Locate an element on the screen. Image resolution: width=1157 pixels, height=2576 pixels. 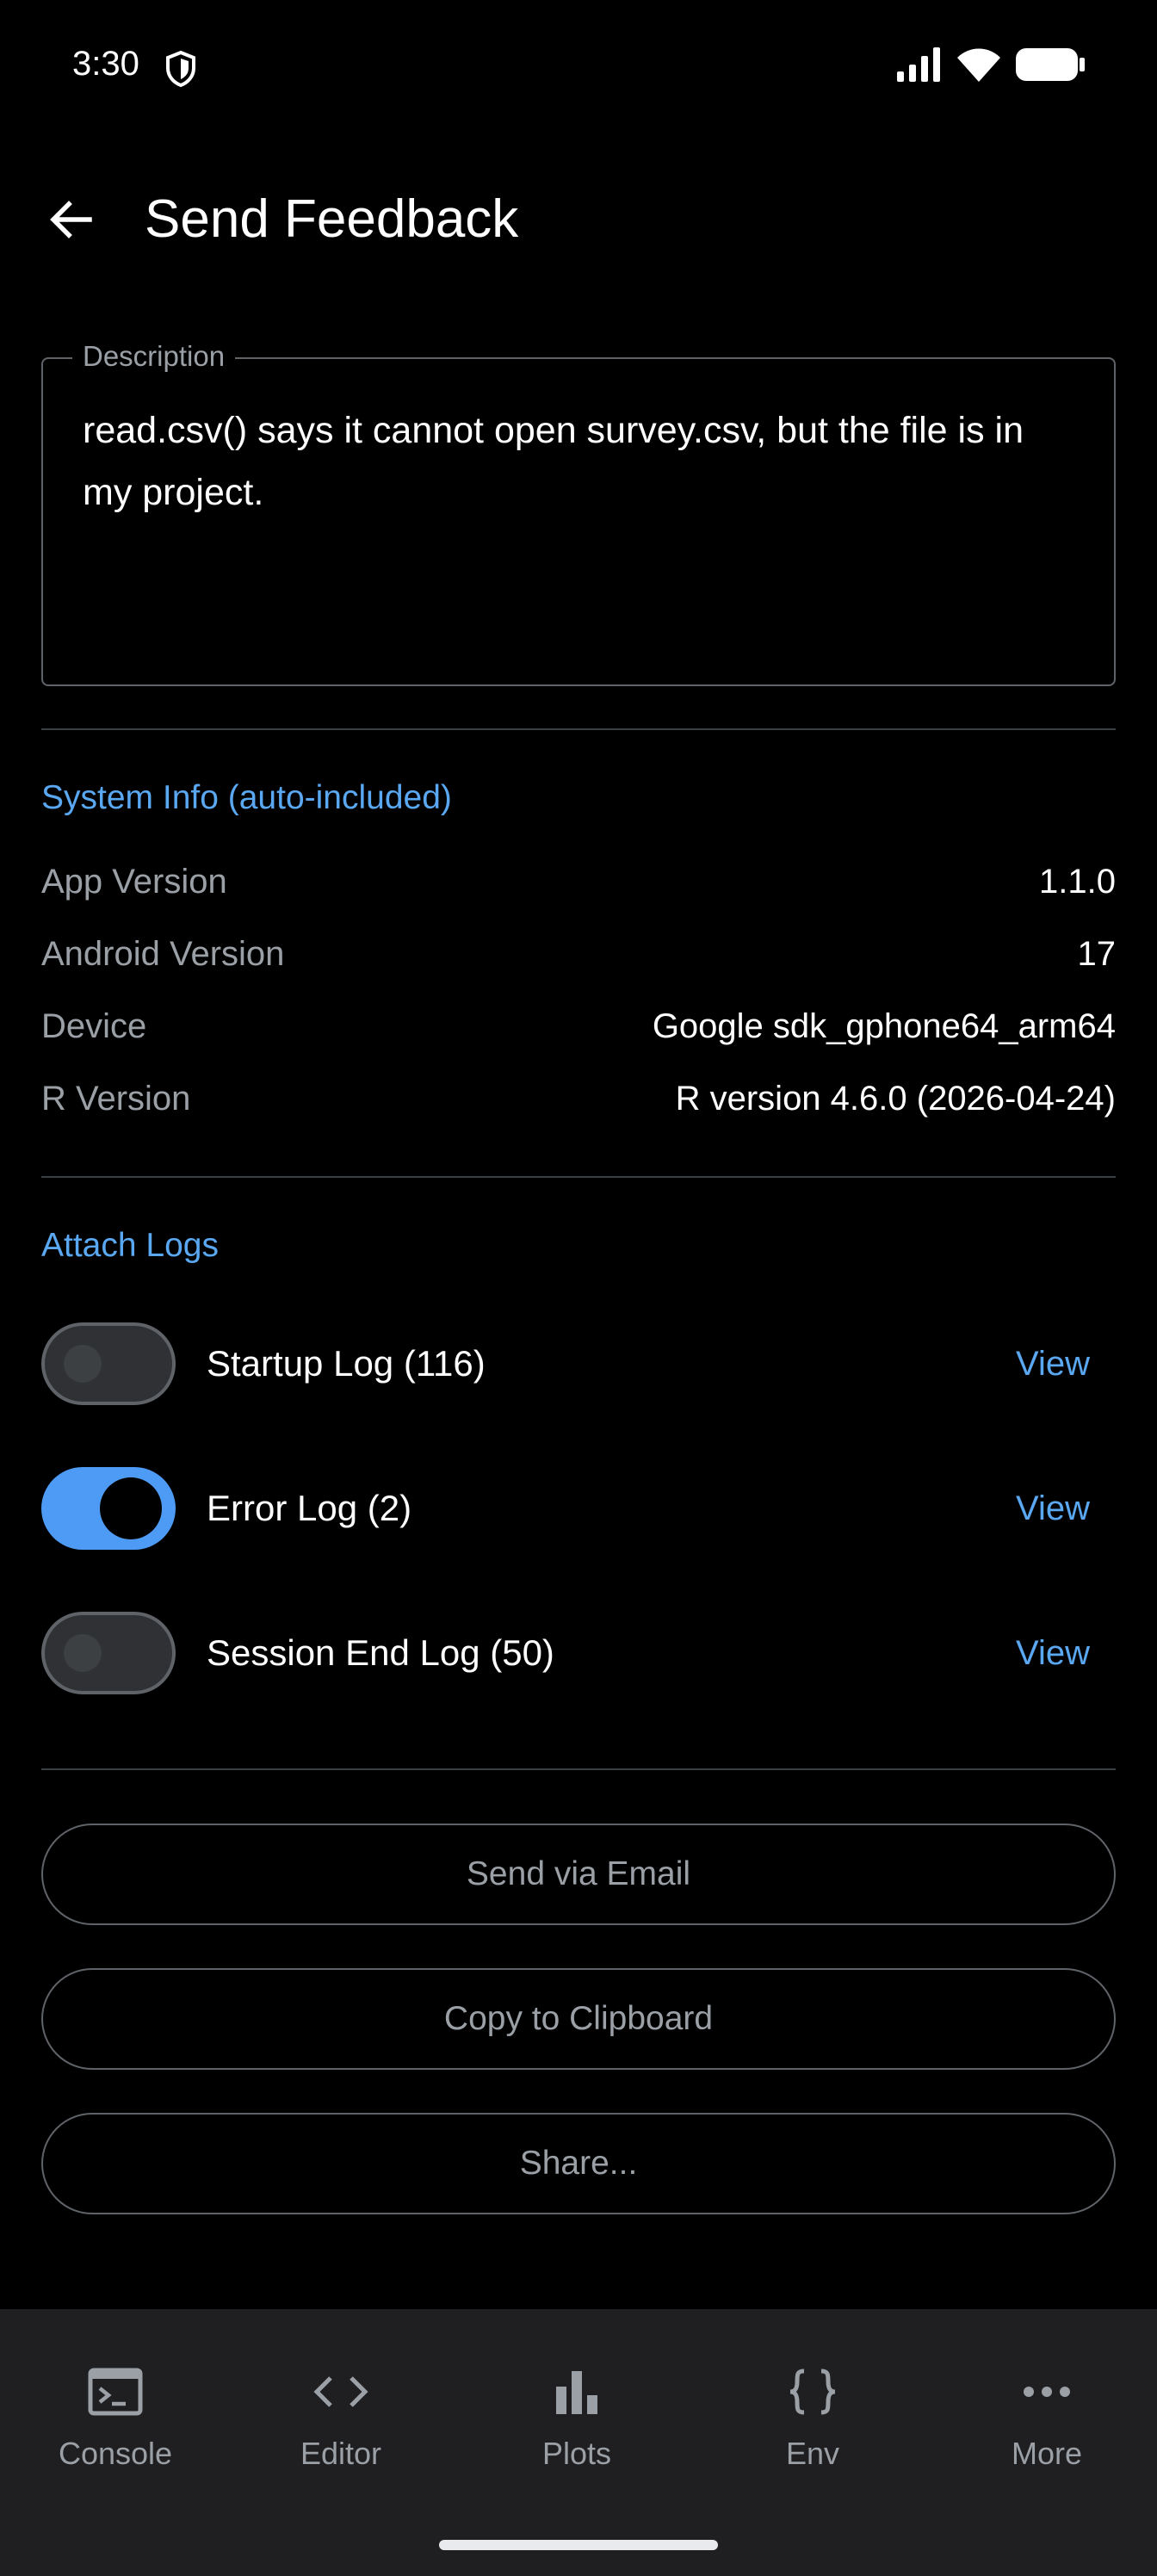
log-row-error: Error Log (2) View is located at coordinates (579, 1508).